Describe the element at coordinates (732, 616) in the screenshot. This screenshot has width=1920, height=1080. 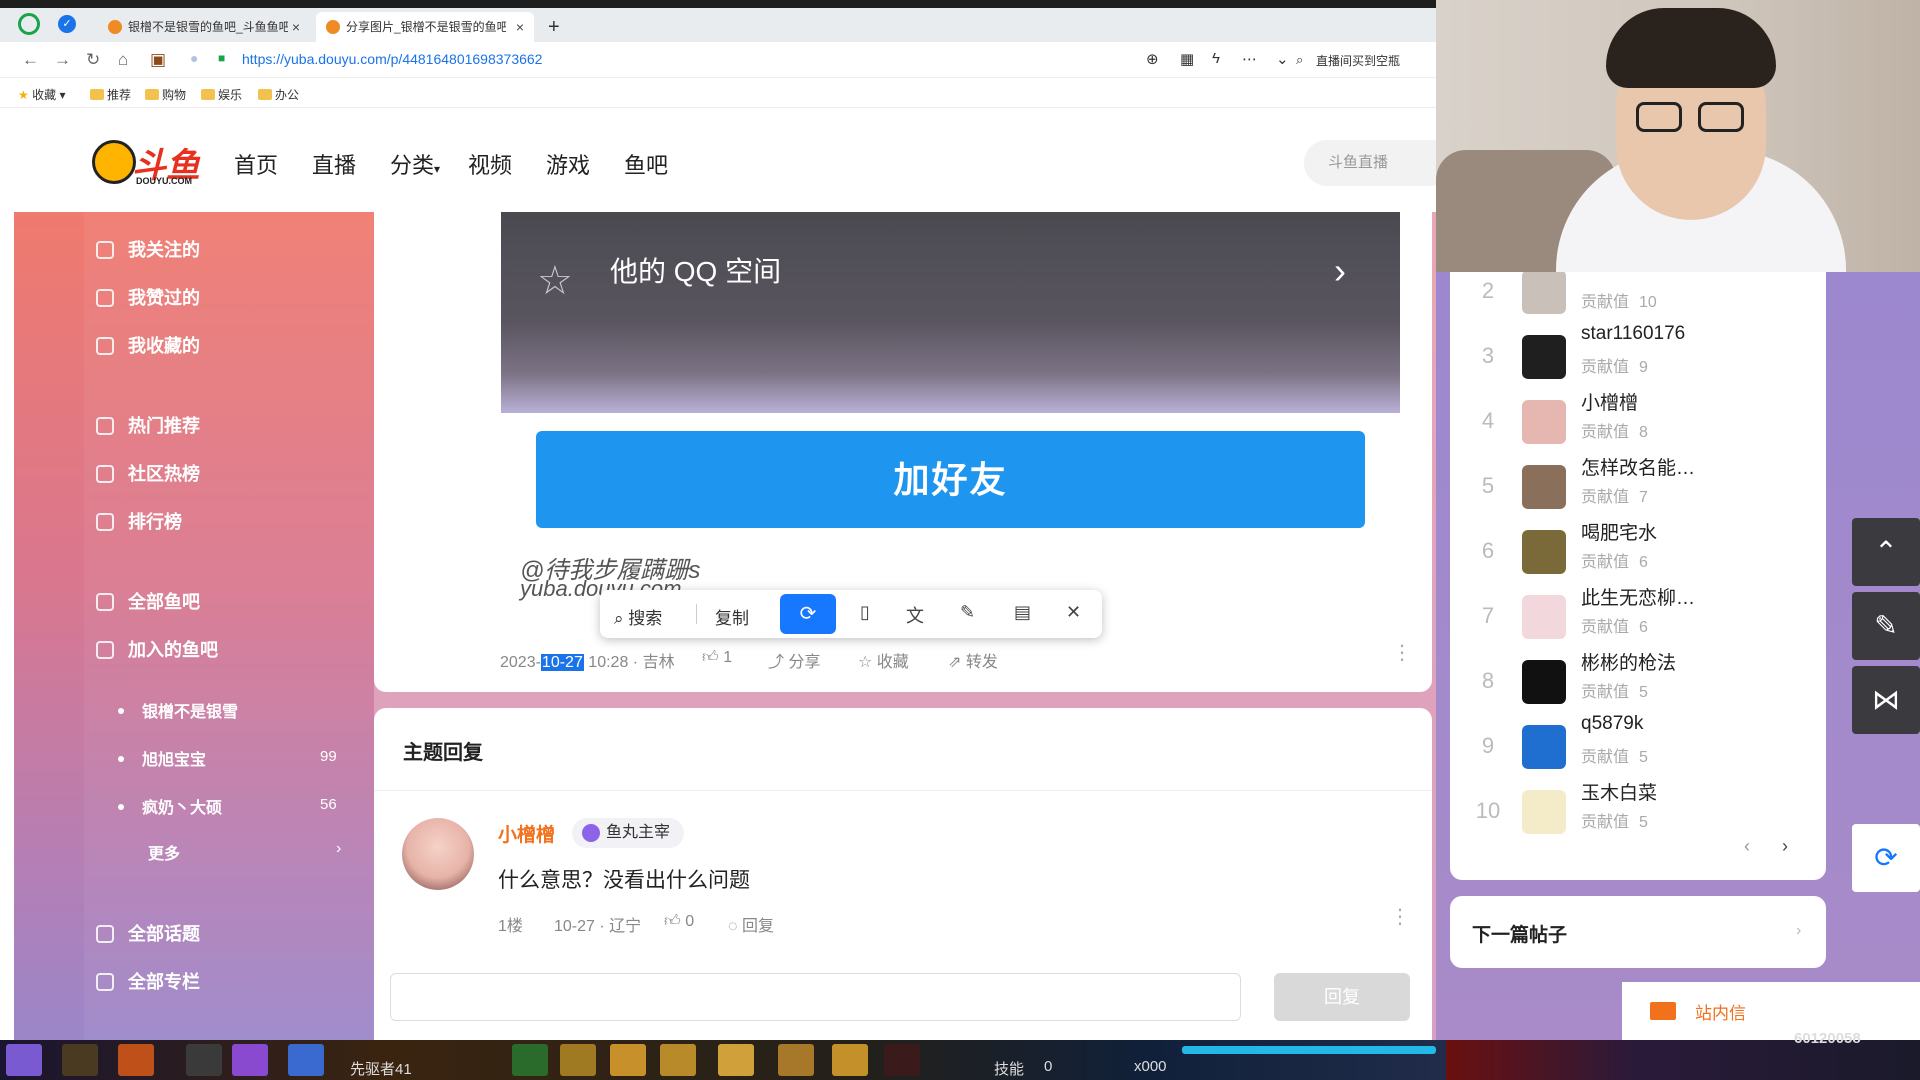
I see `selection-copy-button: 复制` at that location.